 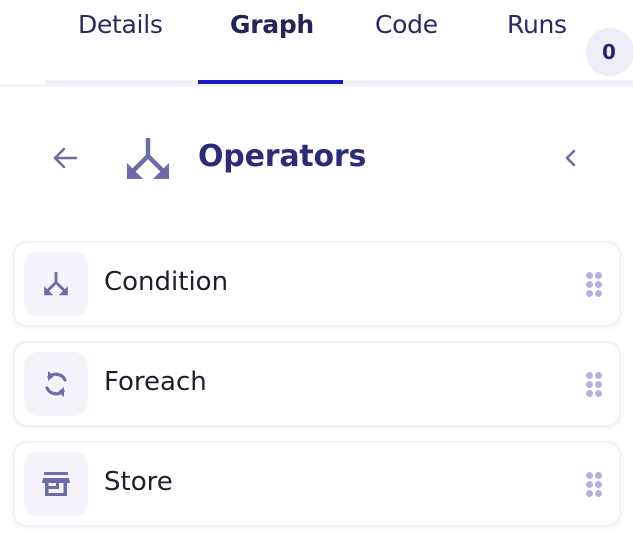 What do you see at coordinates (316, 85) in the screenshot?
I see `page-divider` at bounding box center [316, 85].